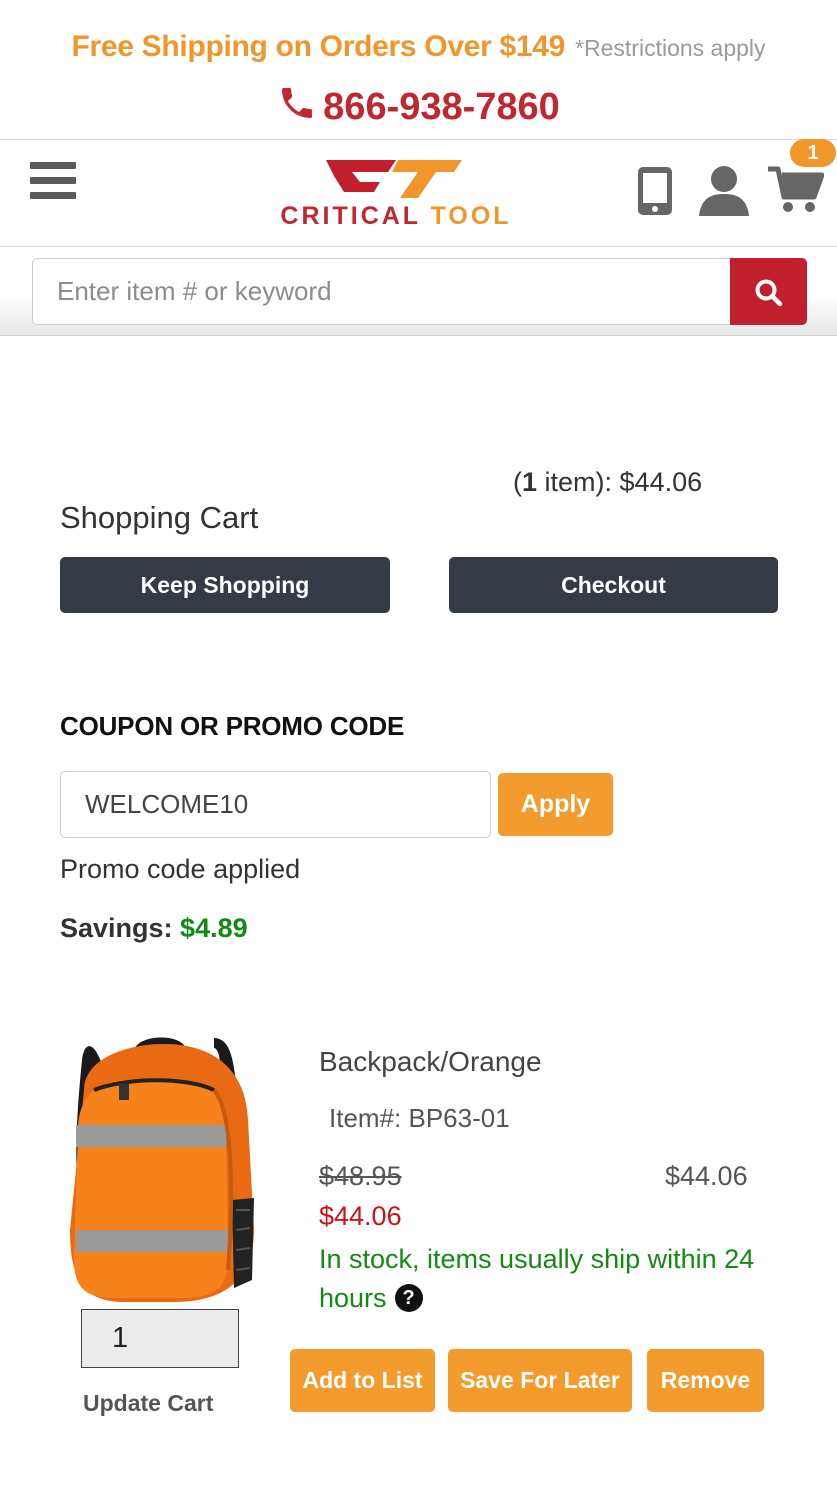 The height and width of the screenshot is (1500, 837). What do you see at coordinates (813, 153) in the screenshot?
I see `cart-count-badge: 1` at bounding box center [813, 153].